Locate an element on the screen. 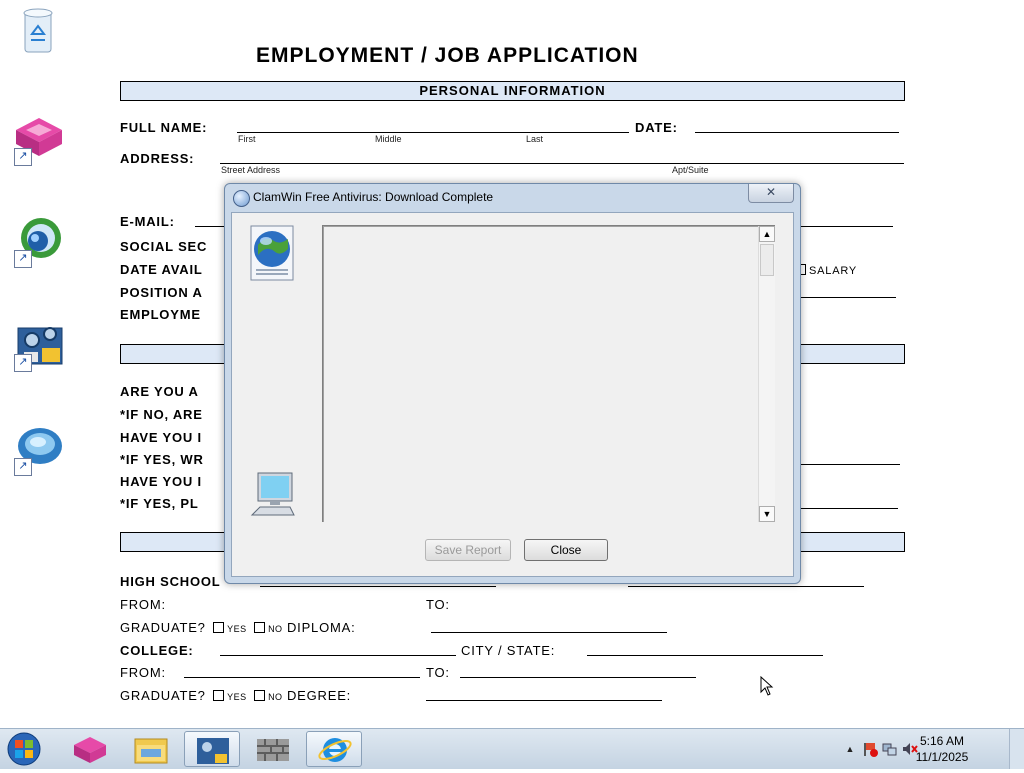 Image resolution: width=1024 pixels, height=773 pixels. scroll-thumb is located at coordinates (767, 260).